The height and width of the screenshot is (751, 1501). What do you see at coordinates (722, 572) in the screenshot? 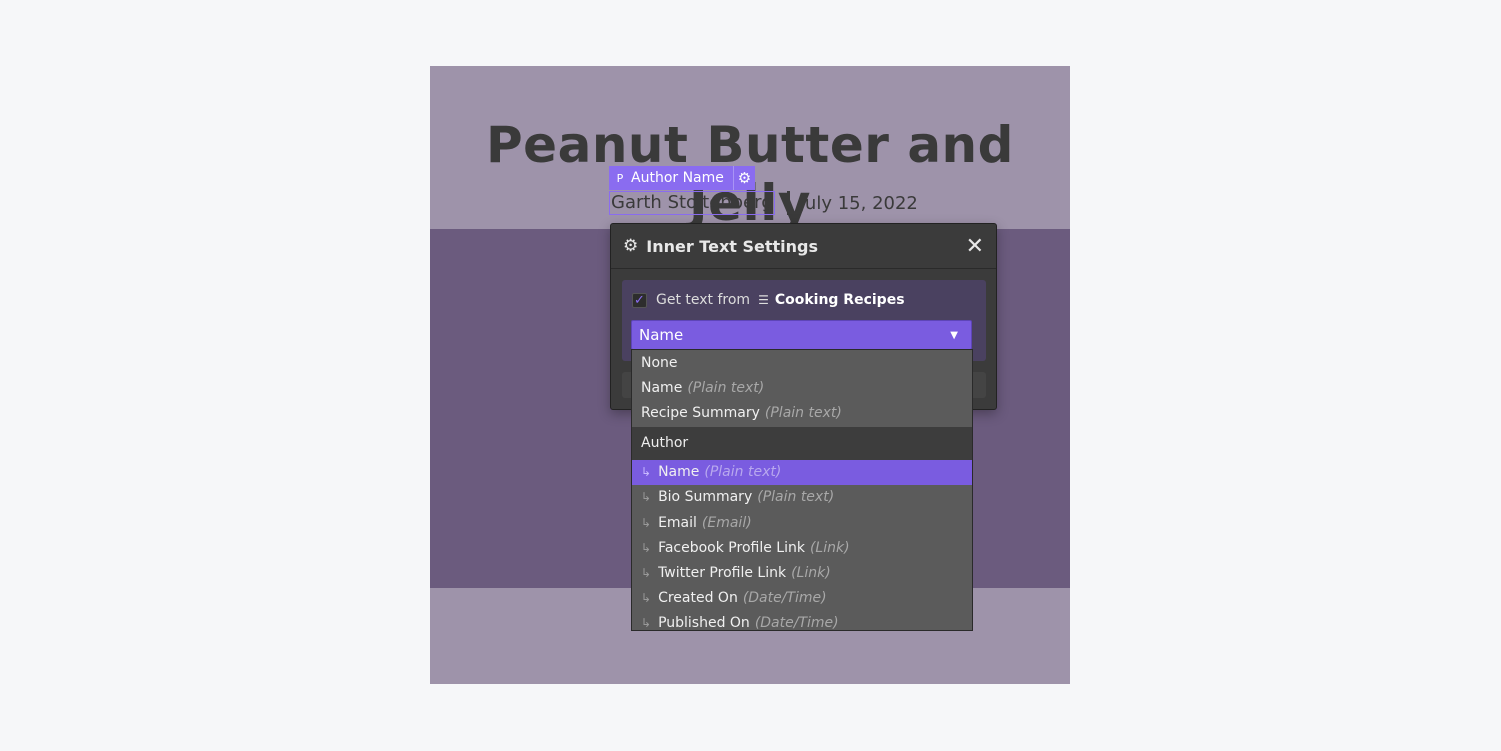
I see `option-label: Twitter Profile Link` at bounding box center [722, 572].